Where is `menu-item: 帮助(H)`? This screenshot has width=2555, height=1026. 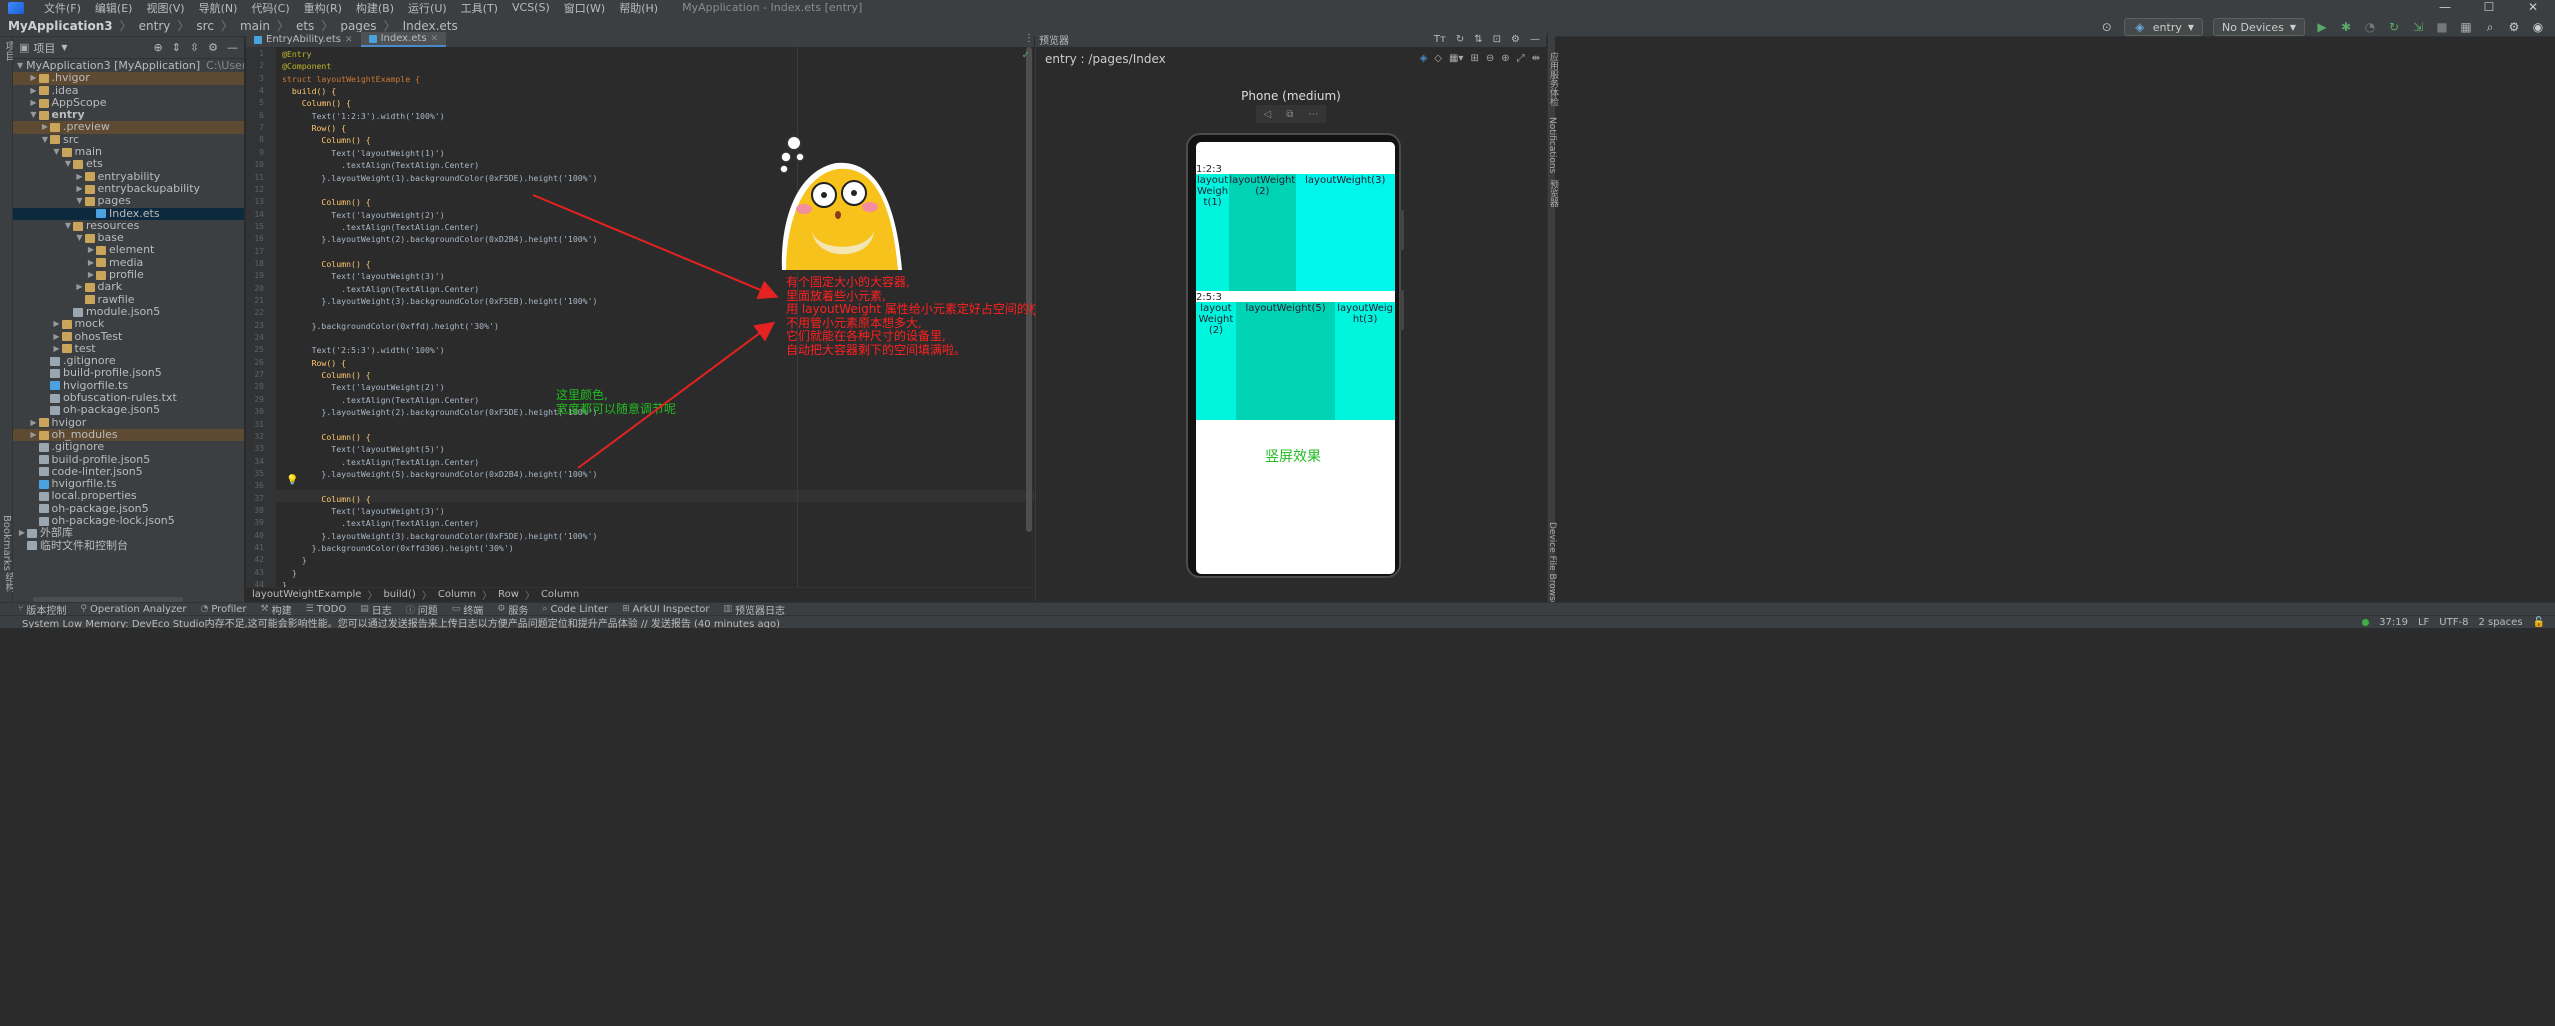 menu-item: 帮助(H) is located at coordinates (638, 8).